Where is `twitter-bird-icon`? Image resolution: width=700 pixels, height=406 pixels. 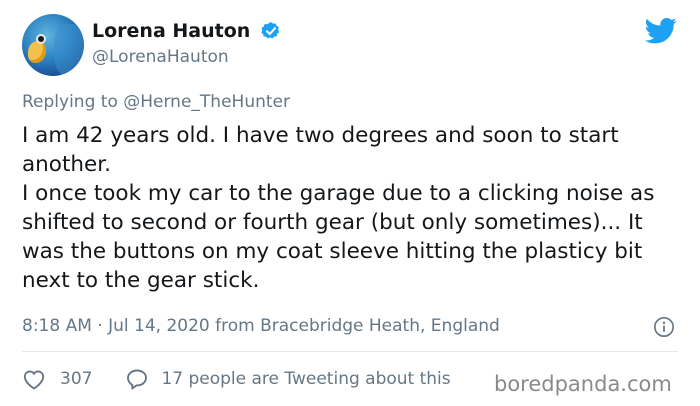
twitter-bird-icon is located at coordinates (661, 31).